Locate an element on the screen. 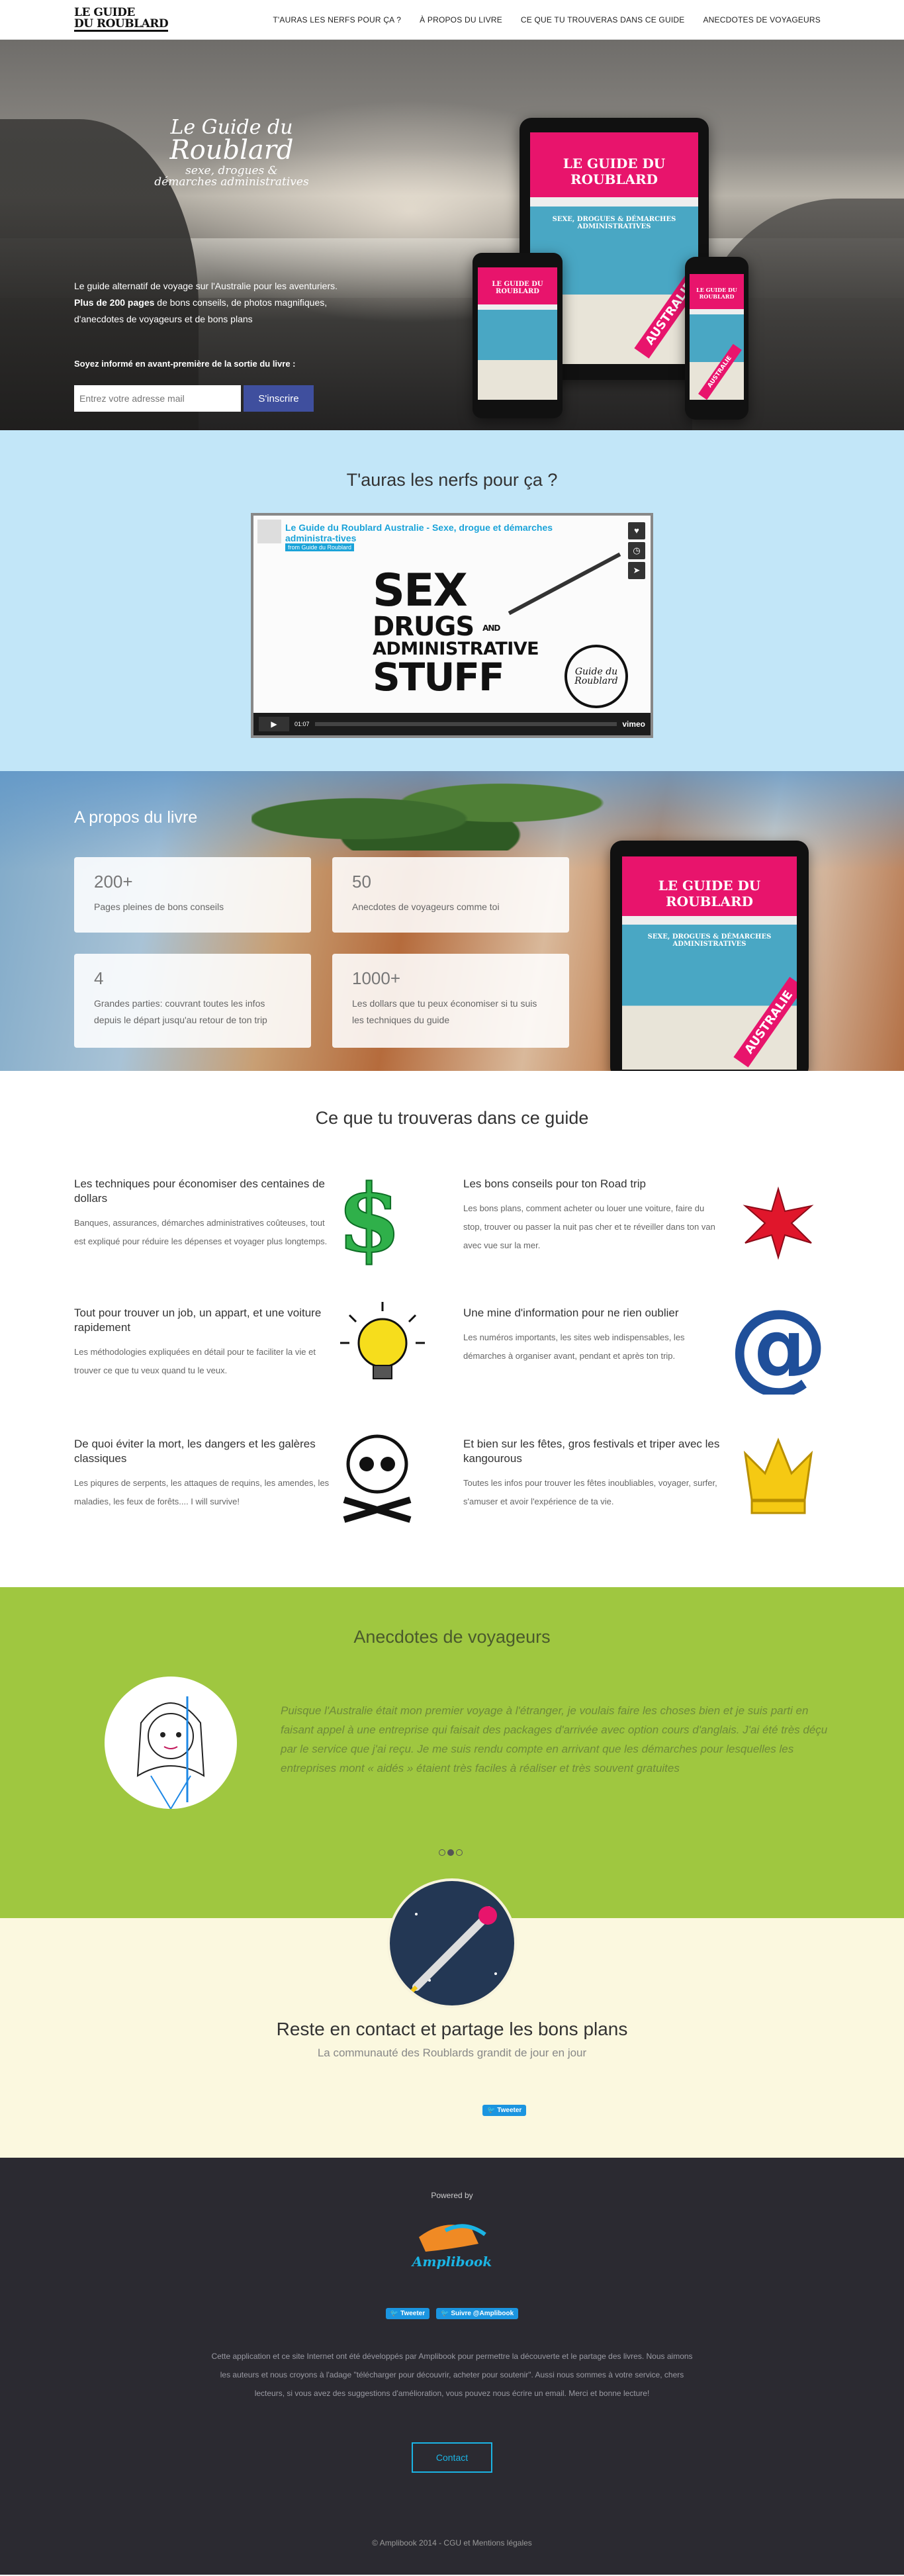 The width and height of the screenshot is (904, 2576). footer-tweet-button: 🐦 Tweeter is located at coordinates (408, 2313).